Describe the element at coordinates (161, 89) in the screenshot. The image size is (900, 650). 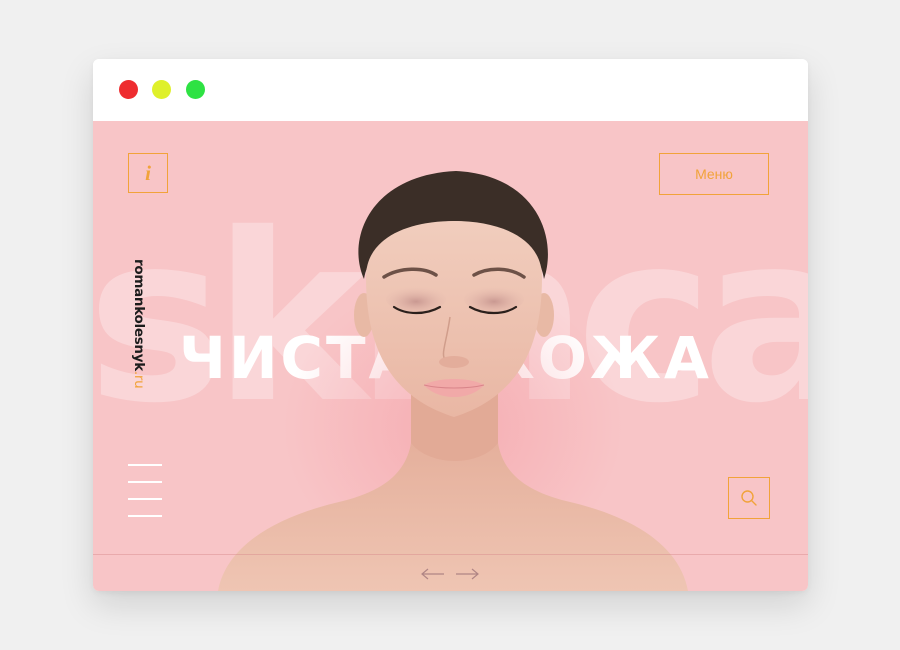
I see `minimize-window-button` at that location.